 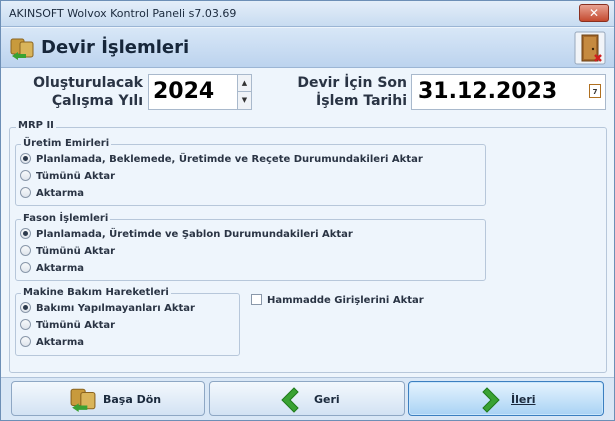 What do you see at coordinates (193, 92) in the screenshot?
I see `year-input: 2024` at bounding box center [193, 92].